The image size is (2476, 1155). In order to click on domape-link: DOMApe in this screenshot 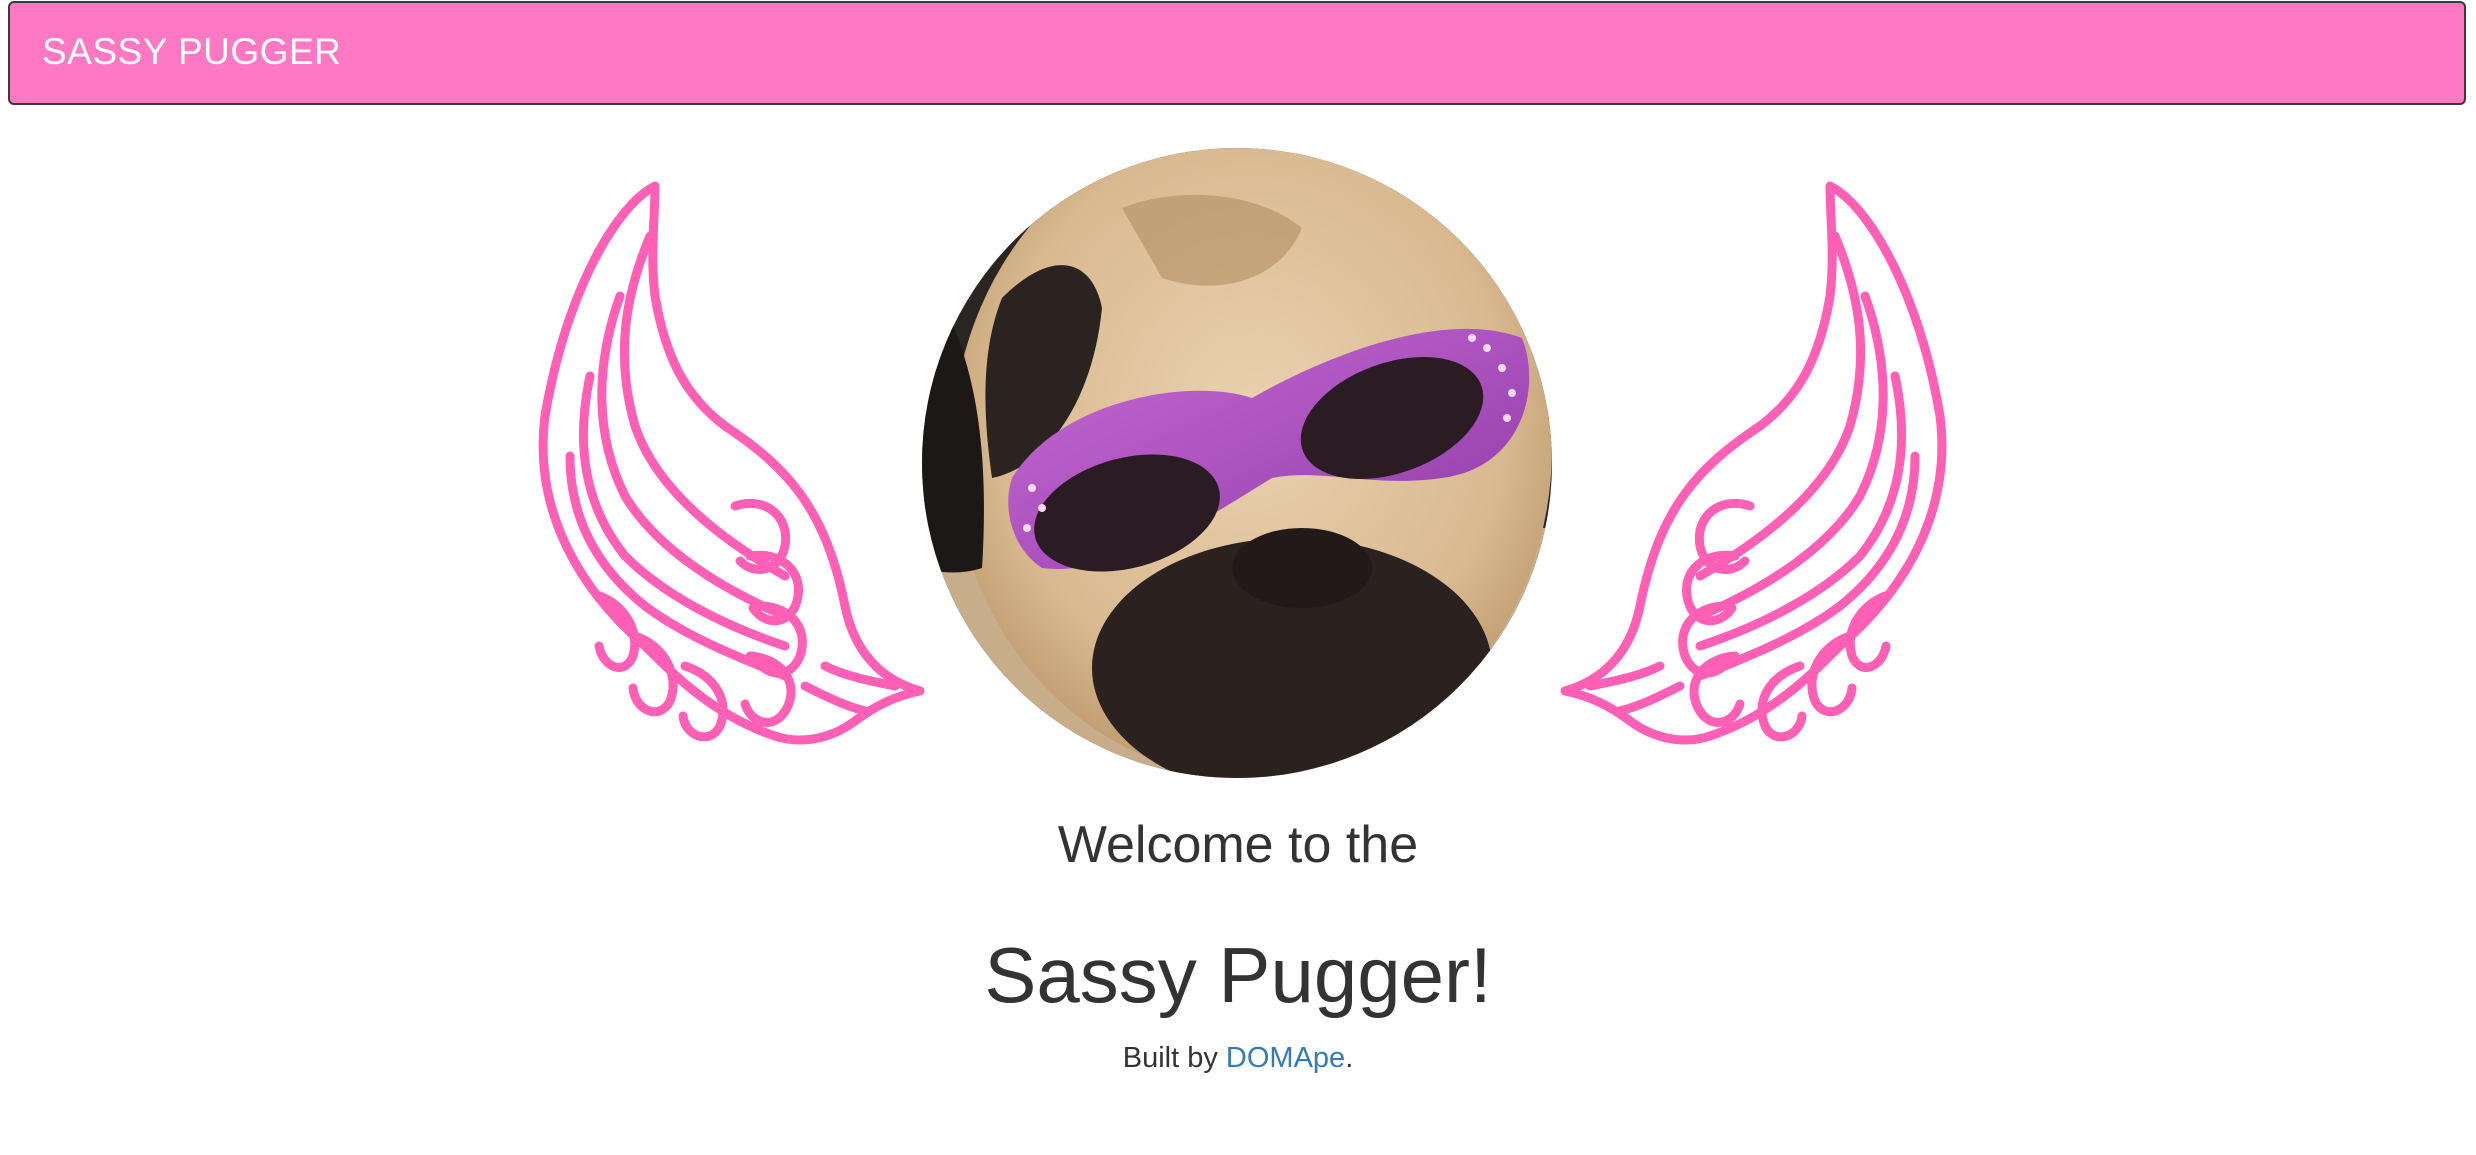, I will do `click(1285, 1058)`.